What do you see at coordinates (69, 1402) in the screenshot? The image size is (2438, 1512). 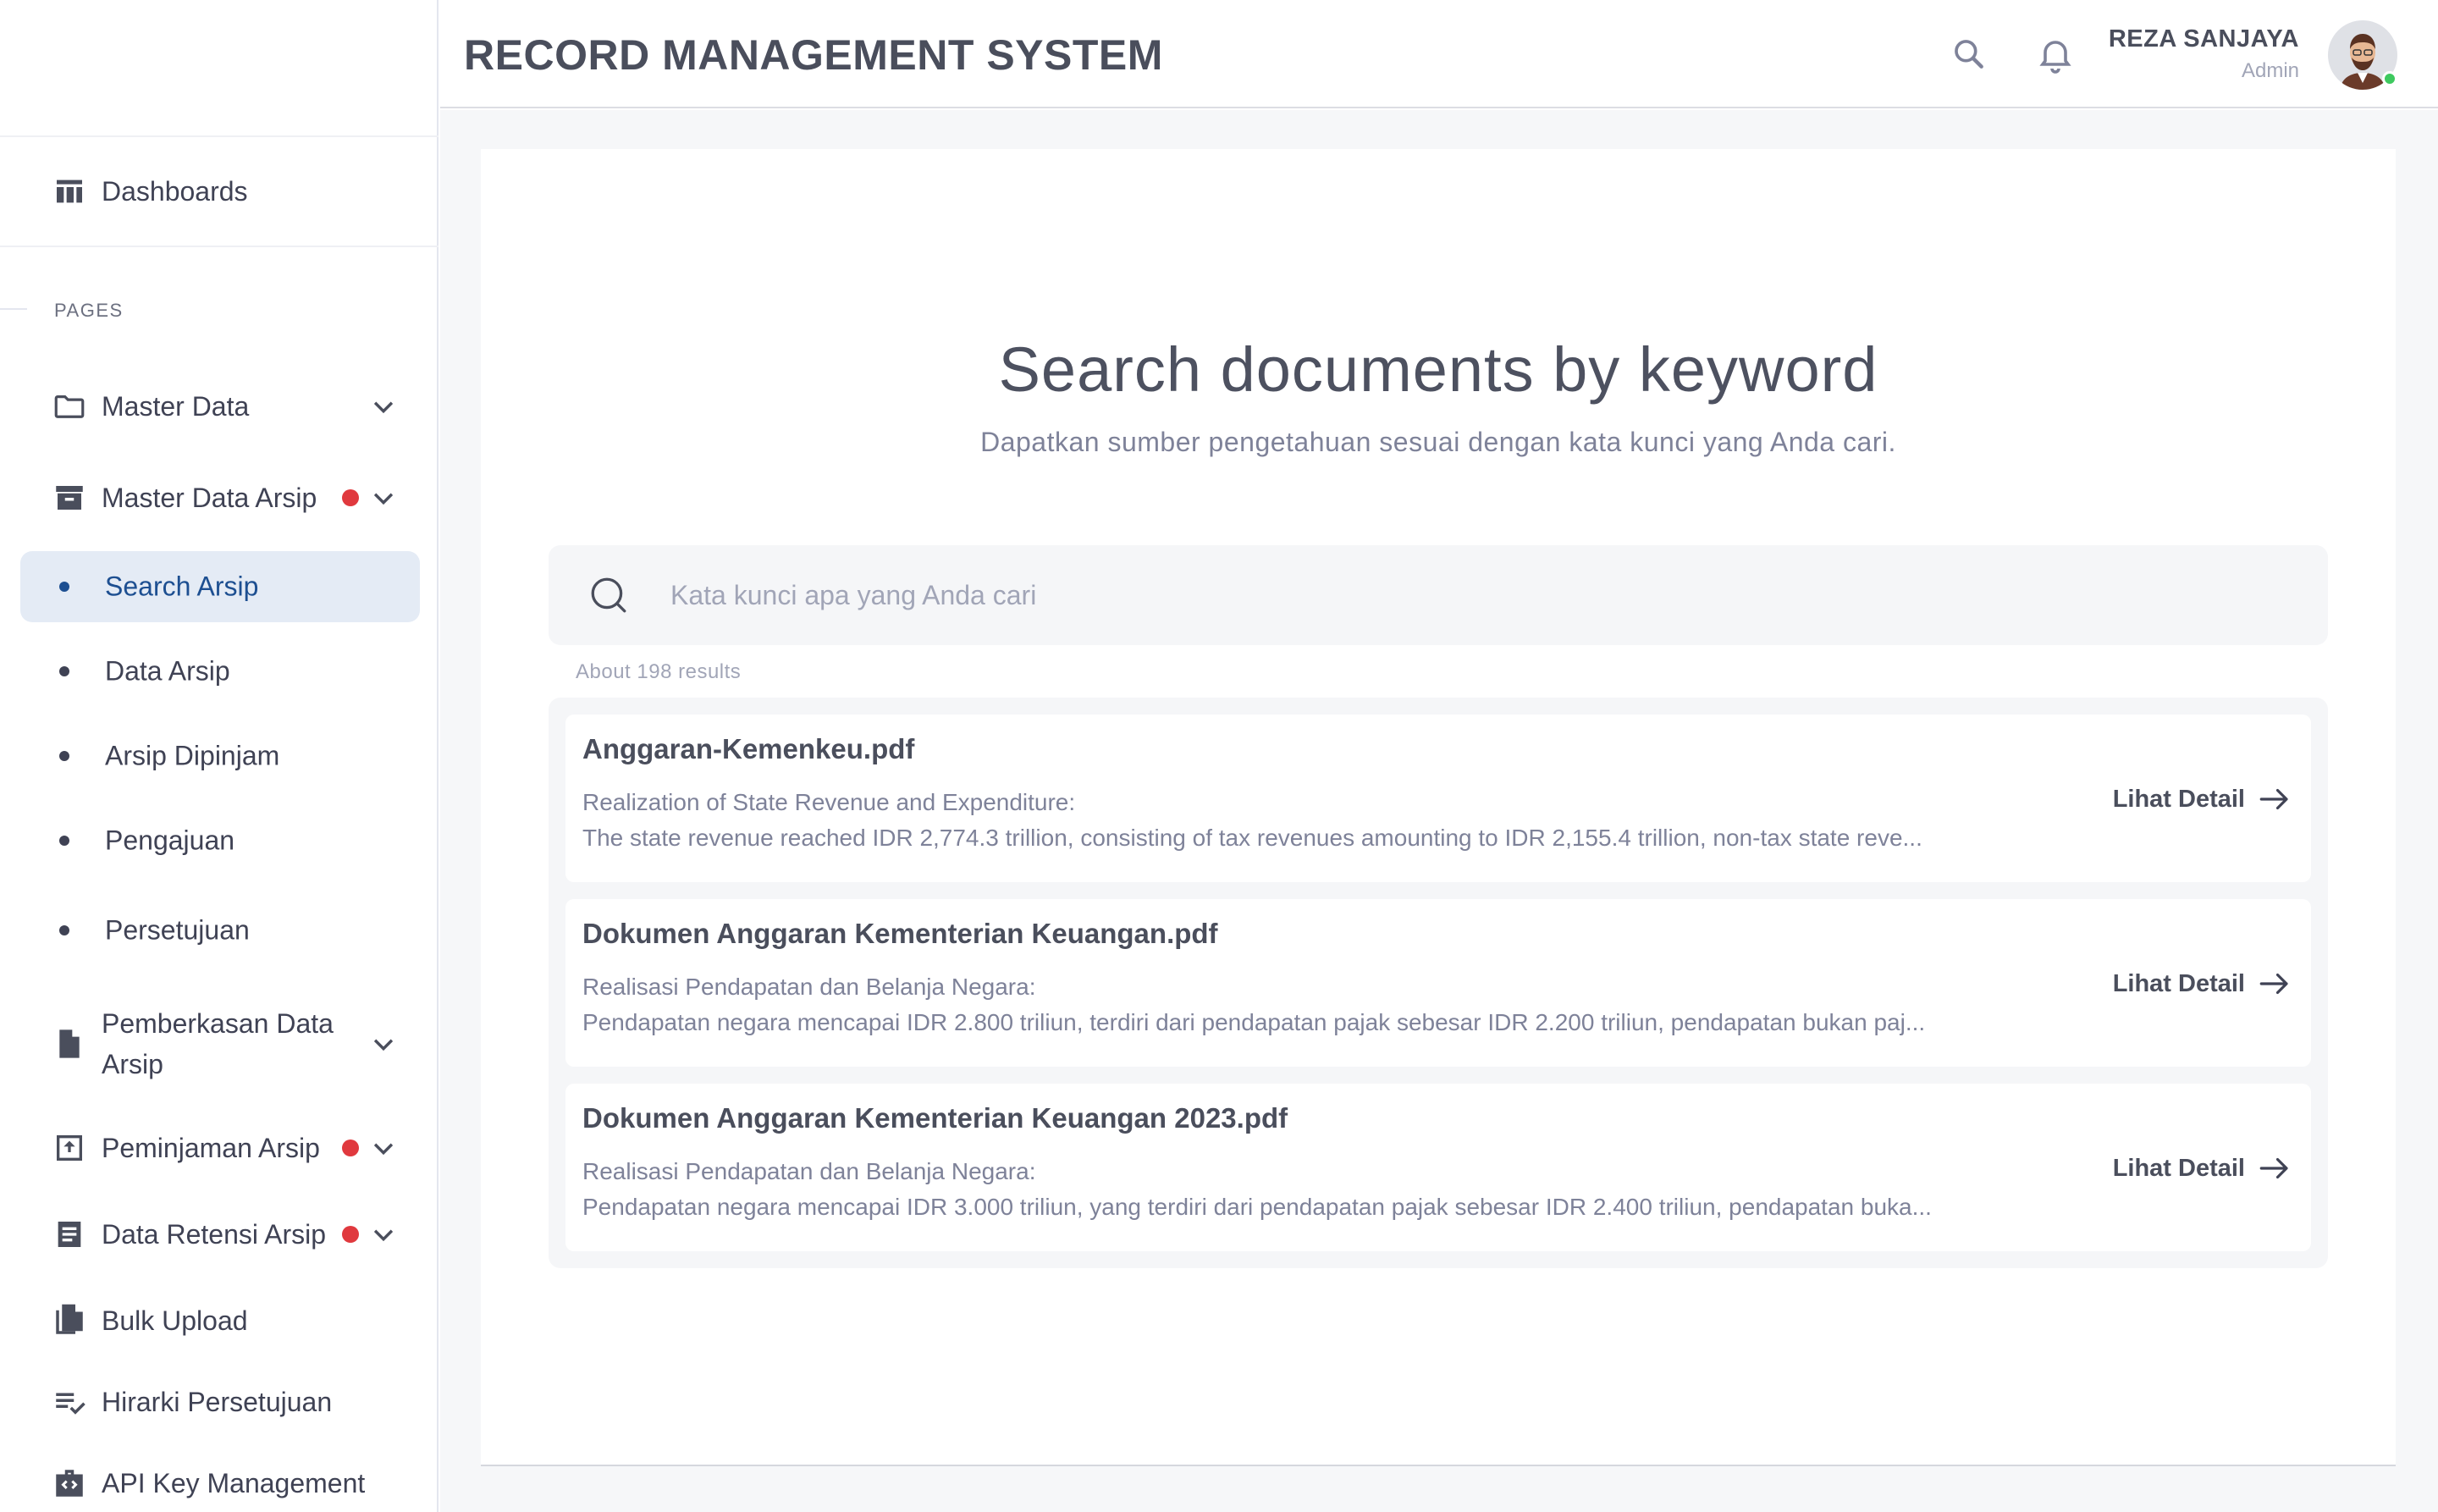 I see `checklist-icon` at bounding box center [69, 1402].